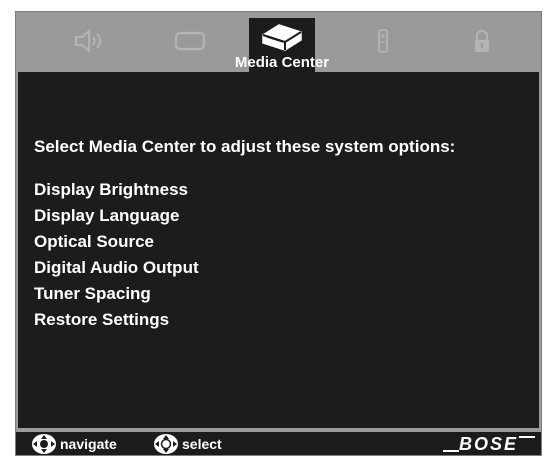  I want to click on media-center-icon, so click(282, 37).